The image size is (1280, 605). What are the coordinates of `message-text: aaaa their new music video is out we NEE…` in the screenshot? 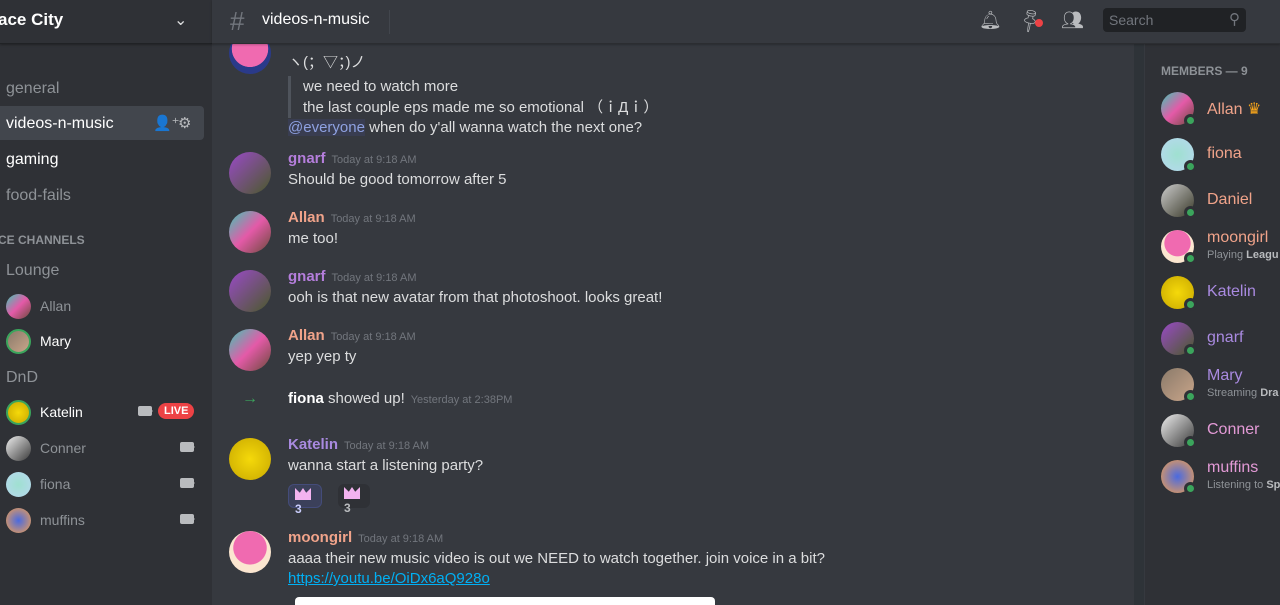 It's located at (556, 558).